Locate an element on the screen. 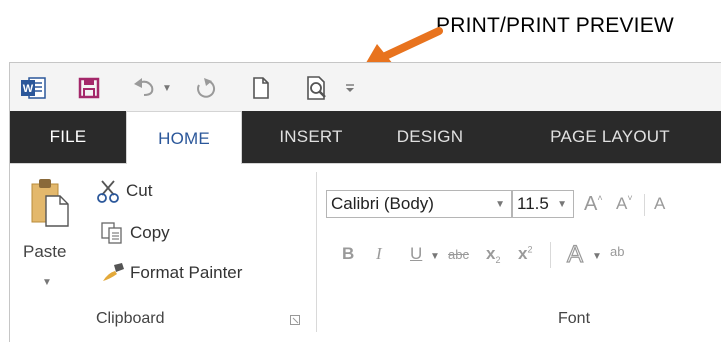 Image resolution: width=721 pixels, height=342 pixels. clipboard-launcher-icon is located at coordinates (295, 320).